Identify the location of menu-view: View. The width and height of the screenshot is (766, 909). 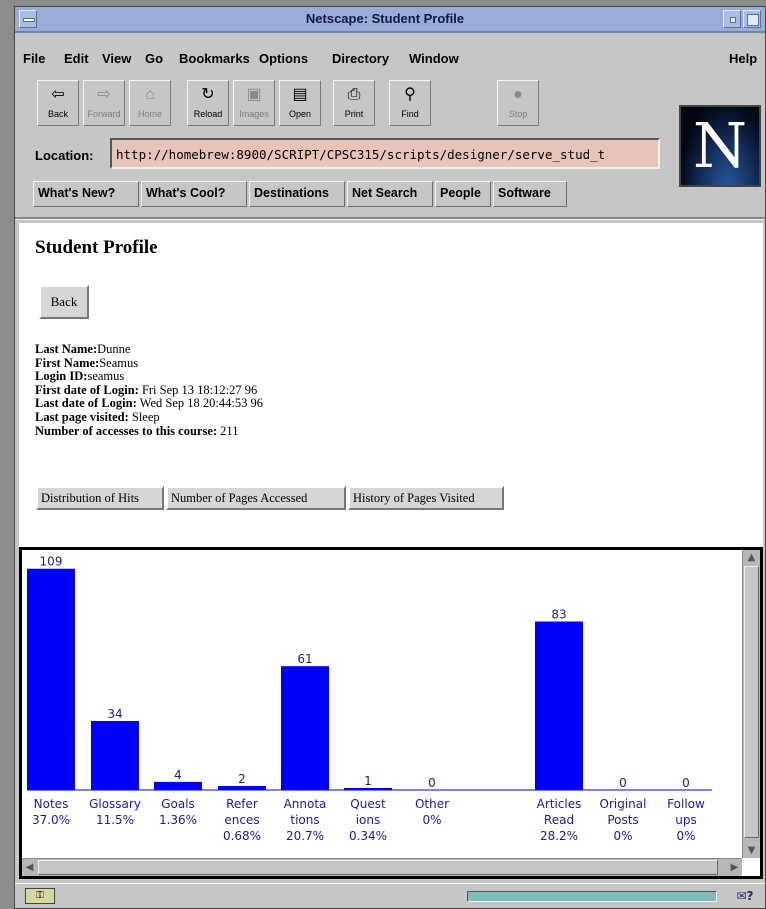
(116, 58).